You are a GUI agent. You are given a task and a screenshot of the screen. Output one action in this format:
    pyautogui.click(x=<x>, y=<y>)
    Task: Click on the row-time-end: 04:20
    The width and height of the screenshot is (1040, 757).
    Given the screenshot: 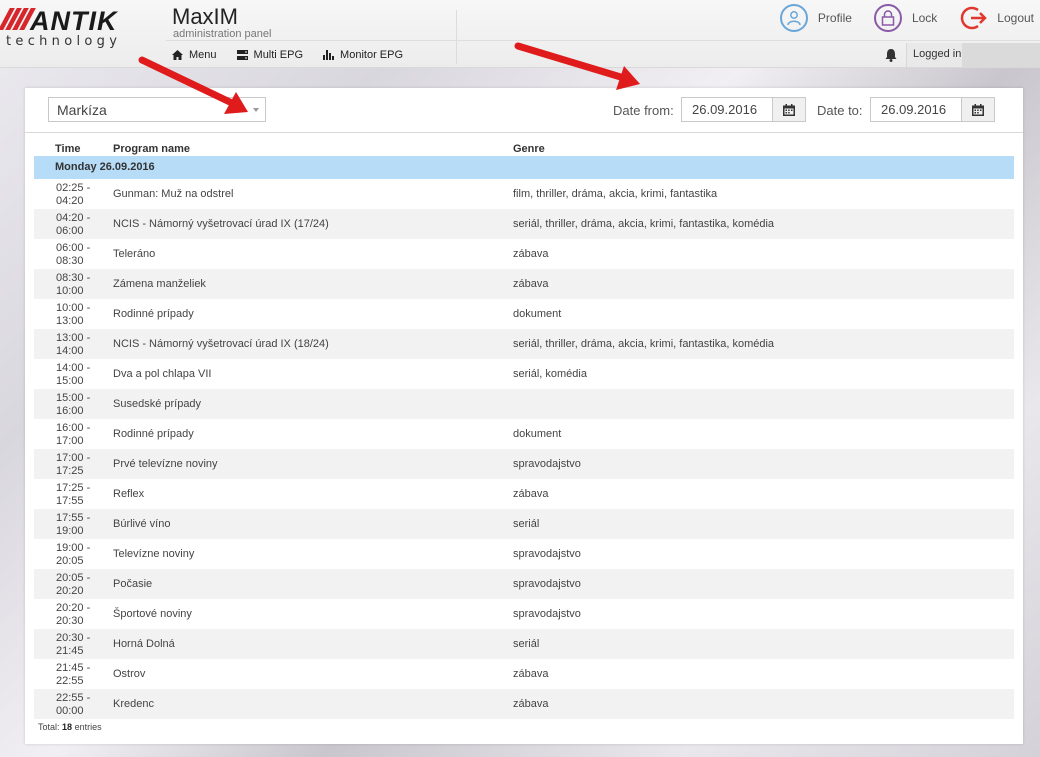 What is the action you would take?
    pyautogui.click(x=70, y=201)
    